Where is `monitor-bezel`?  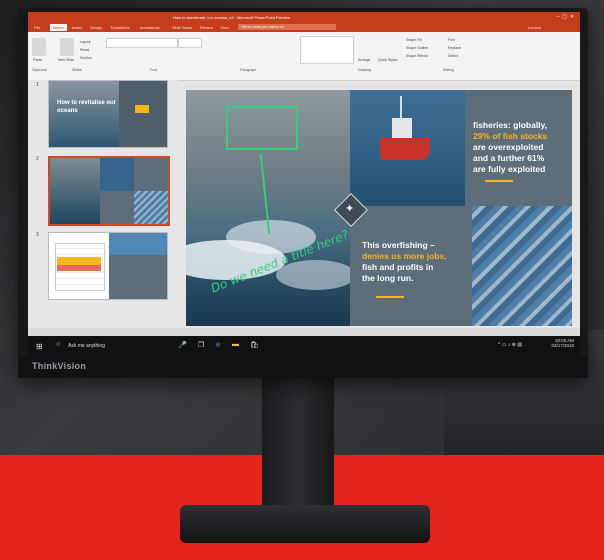 monitor-bezel is located at coordinates (303, 367).